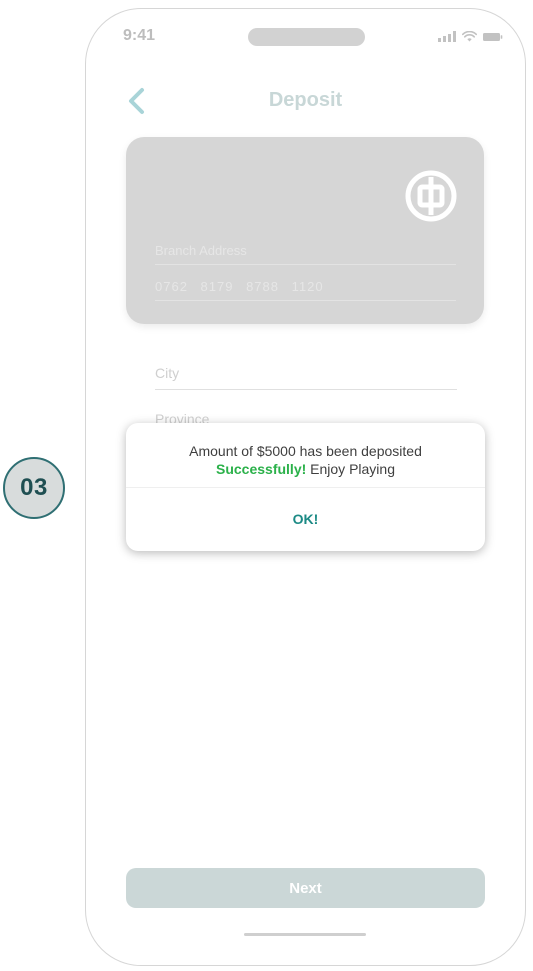  Describe the element at coordinates (306, 37) in the screenshot. I see `phone-notch` at that location.